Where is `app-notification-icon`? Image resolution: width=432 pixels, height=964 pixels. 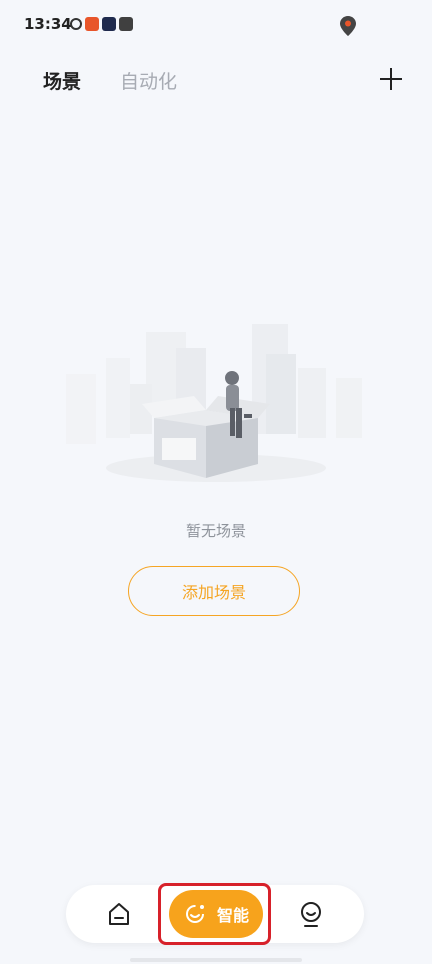
app-notification-icon is located at coordinates (92, 24).